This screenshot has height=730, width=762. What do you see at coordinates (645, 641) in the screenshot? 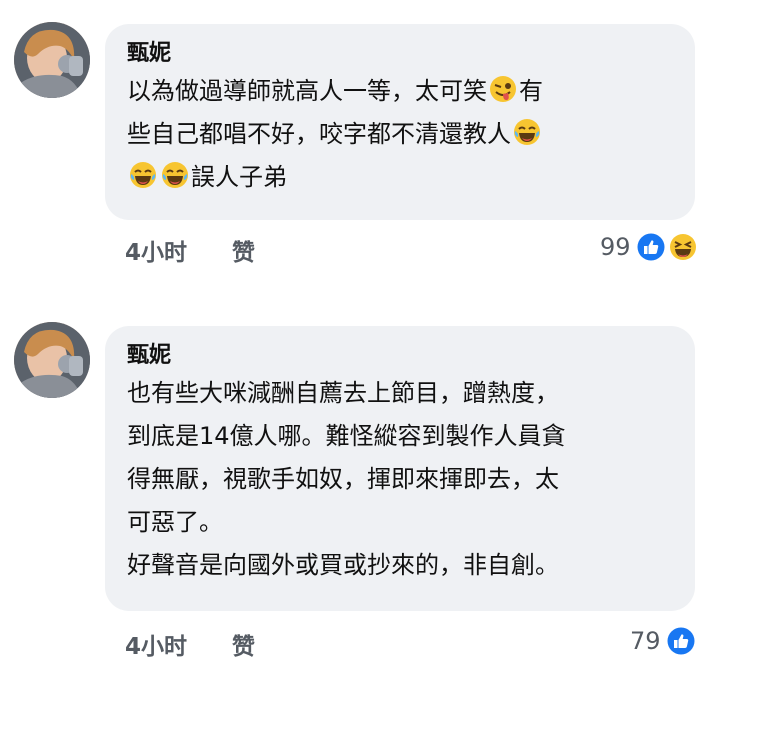
I see `reaction-count: 79` at bounding box center [645, 641].